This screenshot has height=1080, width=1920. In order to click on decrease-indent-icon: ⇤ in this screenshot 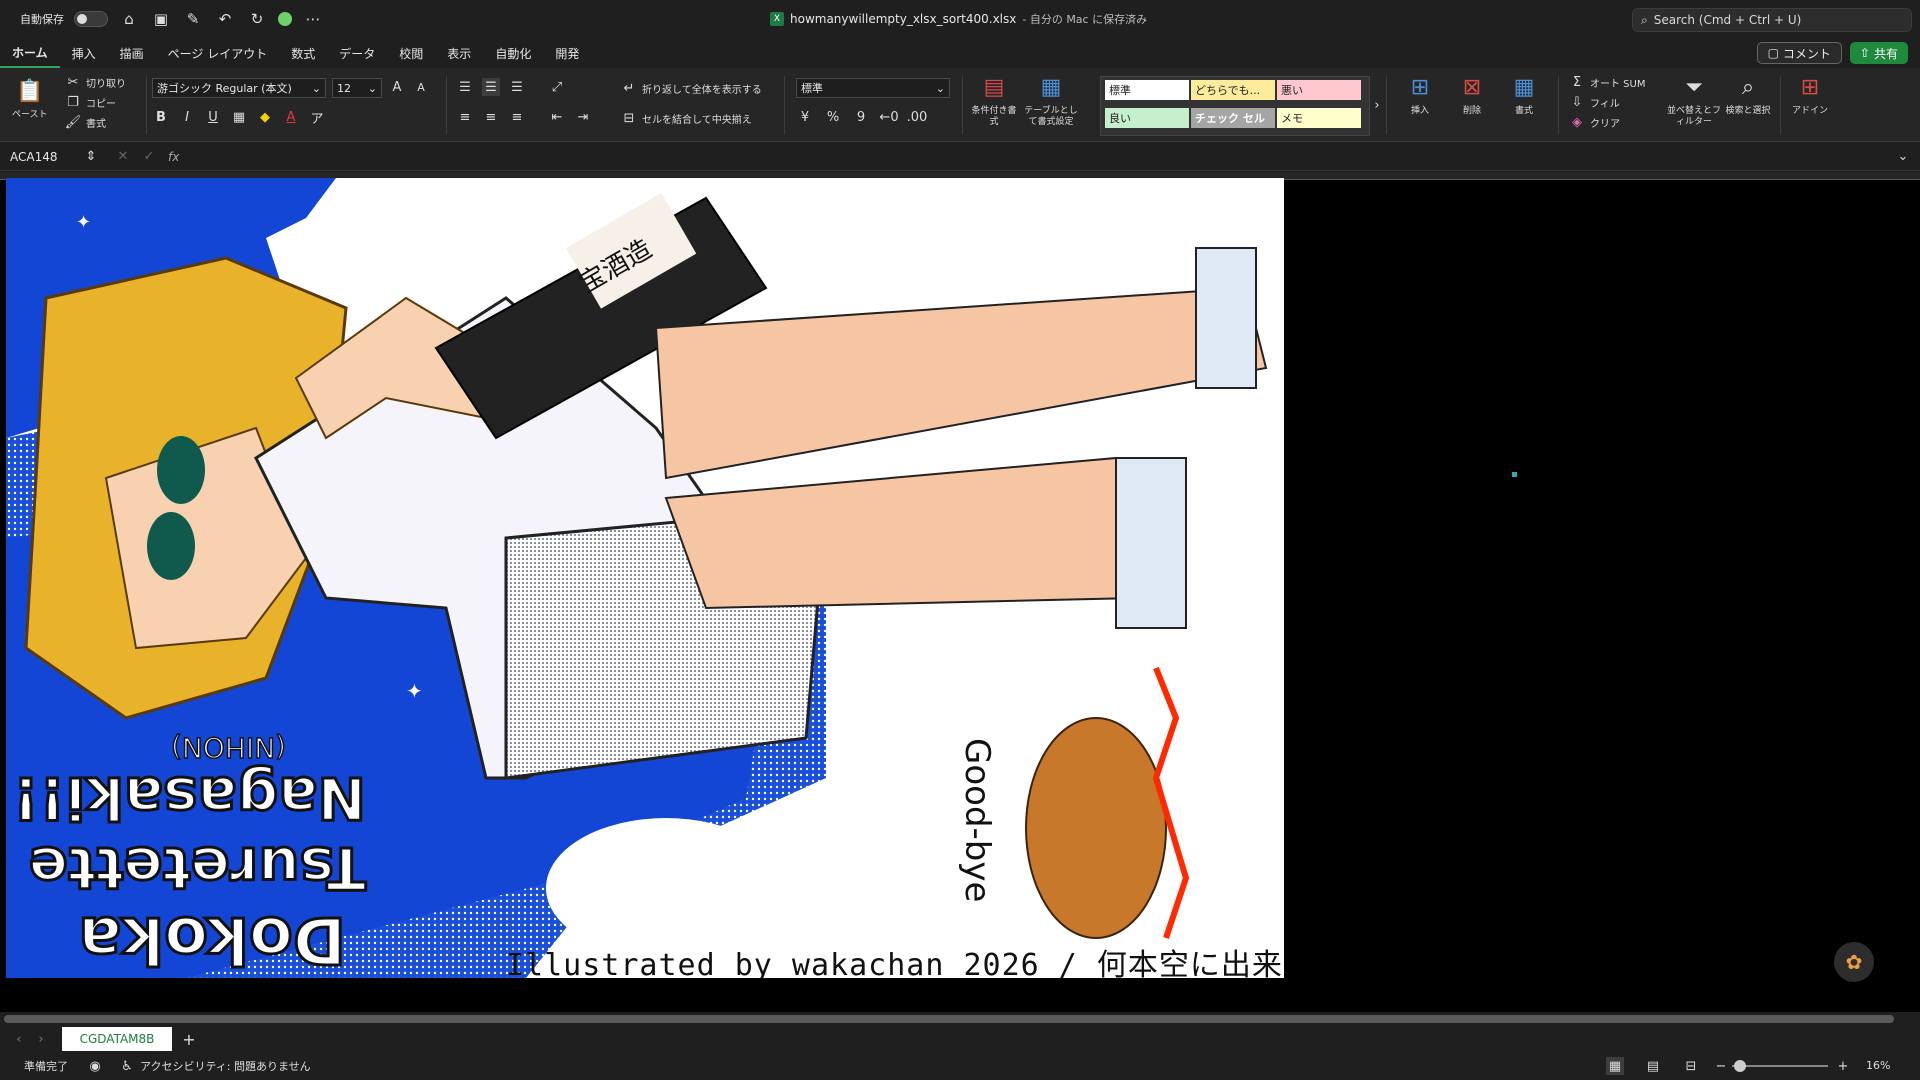, I will do `click(557, 117)`.